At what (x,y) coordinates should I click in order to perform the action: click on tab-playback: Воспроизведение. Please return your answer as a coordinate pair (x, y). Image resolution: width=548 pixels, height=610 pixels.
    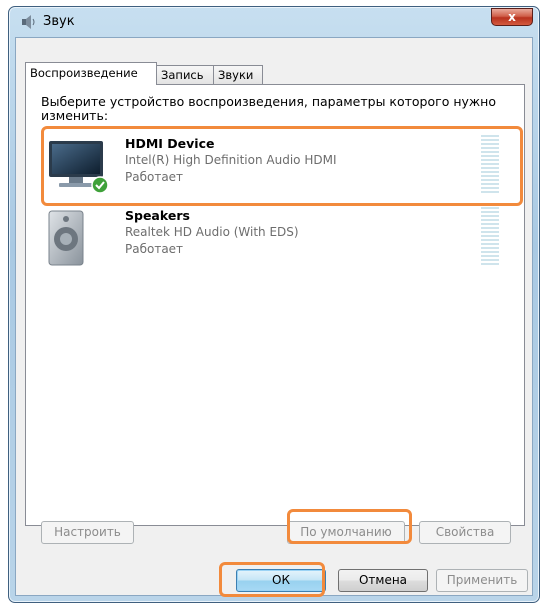
    Looking at the image, I should click on (91, 73).